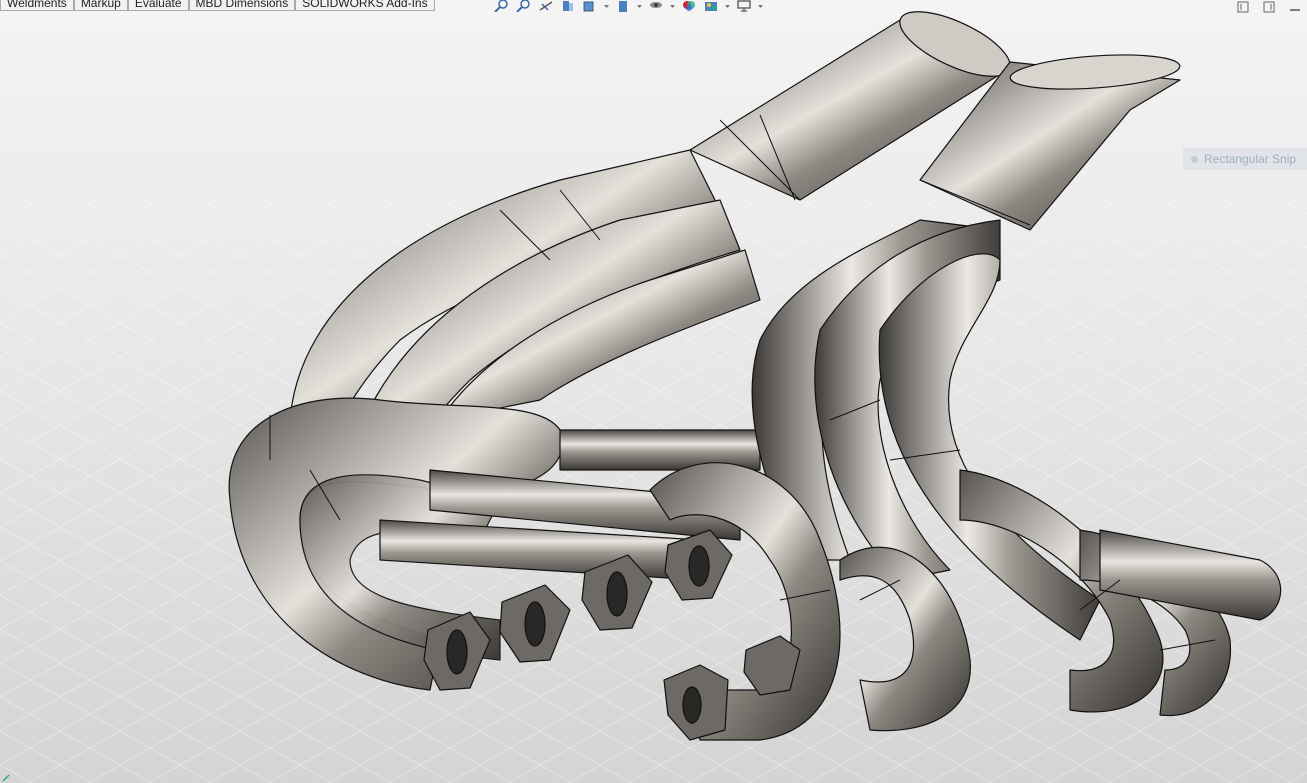  I want to click on window-controls, so click(1269, 6).